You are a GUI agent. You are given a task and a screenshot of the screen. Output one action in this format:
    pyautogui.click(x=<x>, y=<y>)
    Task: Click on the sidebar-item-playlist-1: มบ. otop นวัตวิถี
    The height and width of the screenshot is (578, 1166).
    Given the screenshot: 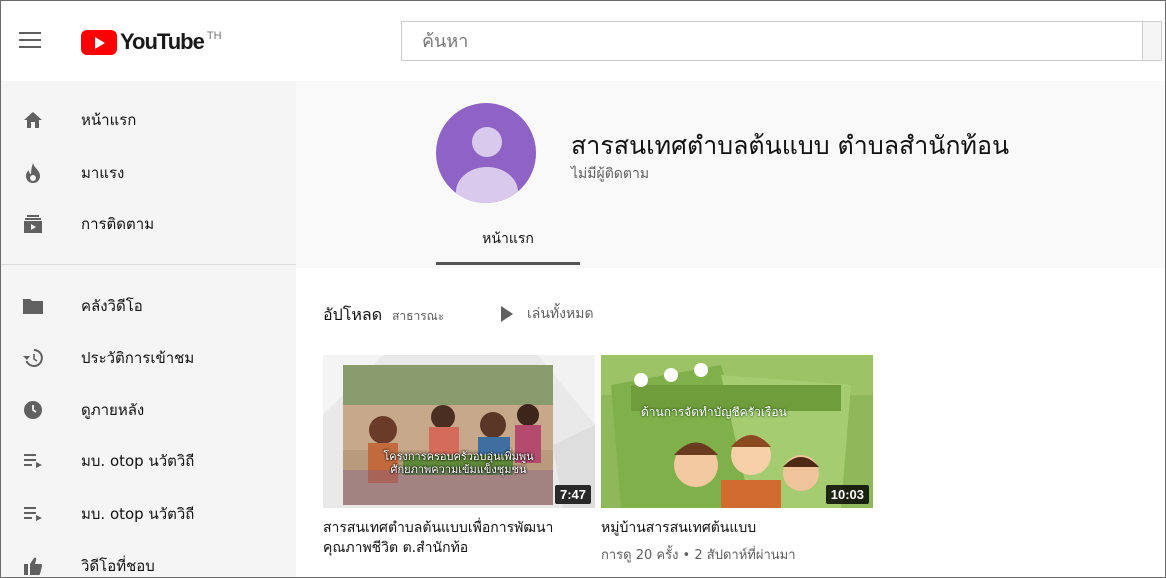 What is the action you would take?
    pyautogui.click(x=148, y=461)
    